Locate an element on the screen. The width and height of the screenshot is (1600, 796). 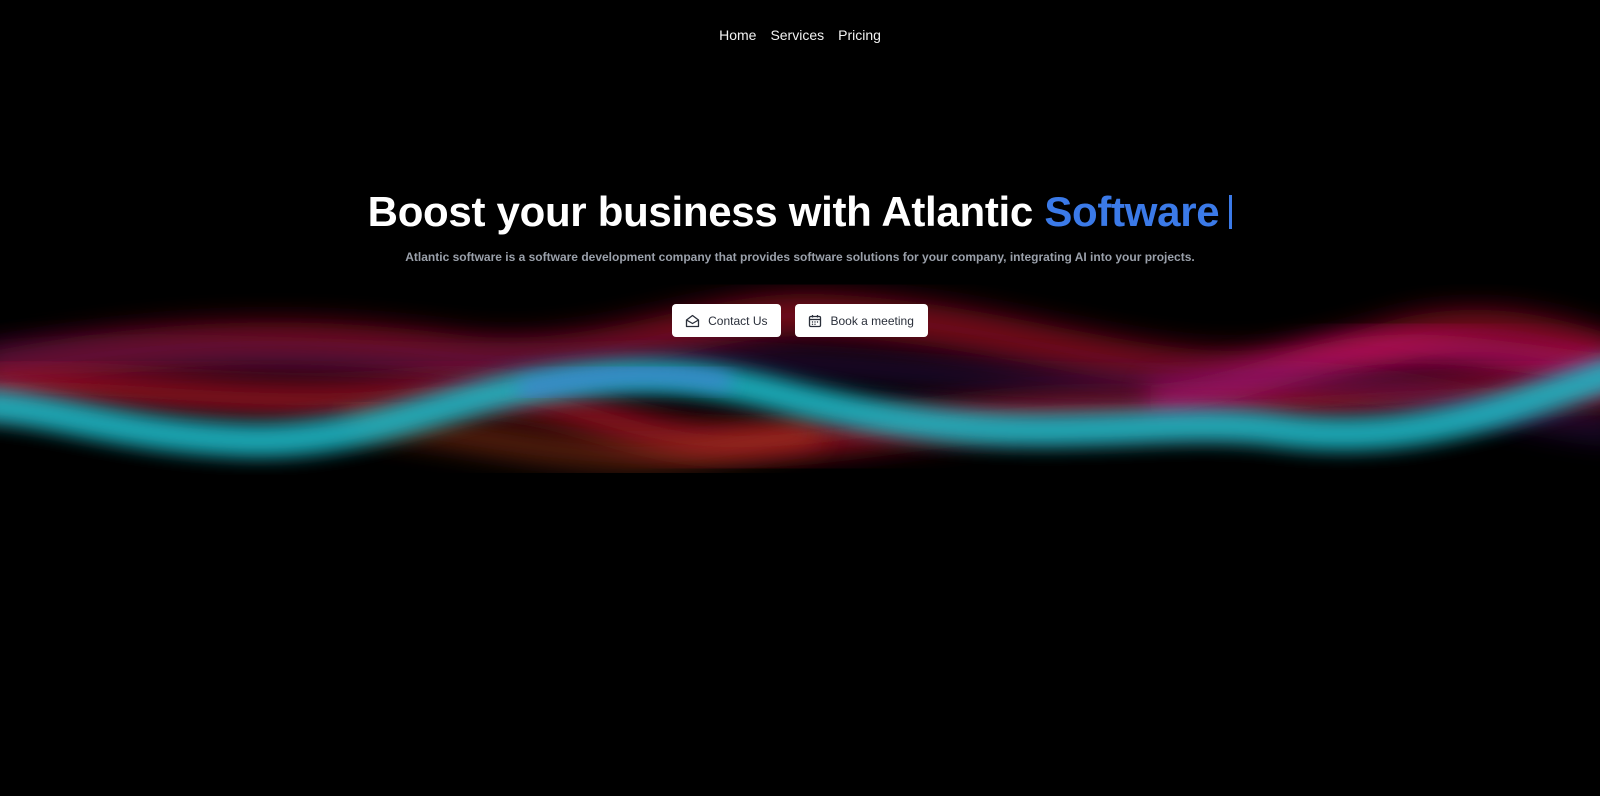
headline-accent-text: Software is located at coordinates (1132, 211).